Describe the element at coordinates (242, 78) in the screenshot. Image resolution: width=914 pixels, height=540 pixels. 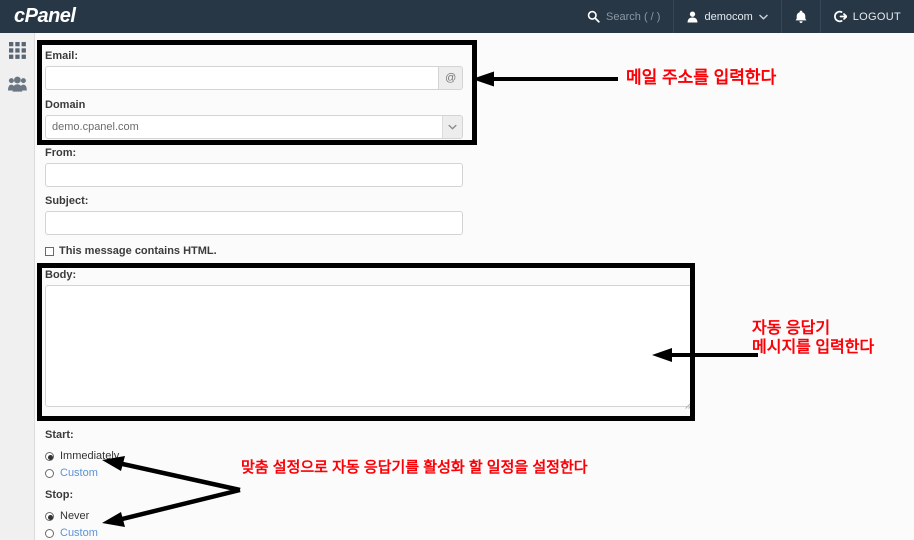
I see `email-input` at that location.